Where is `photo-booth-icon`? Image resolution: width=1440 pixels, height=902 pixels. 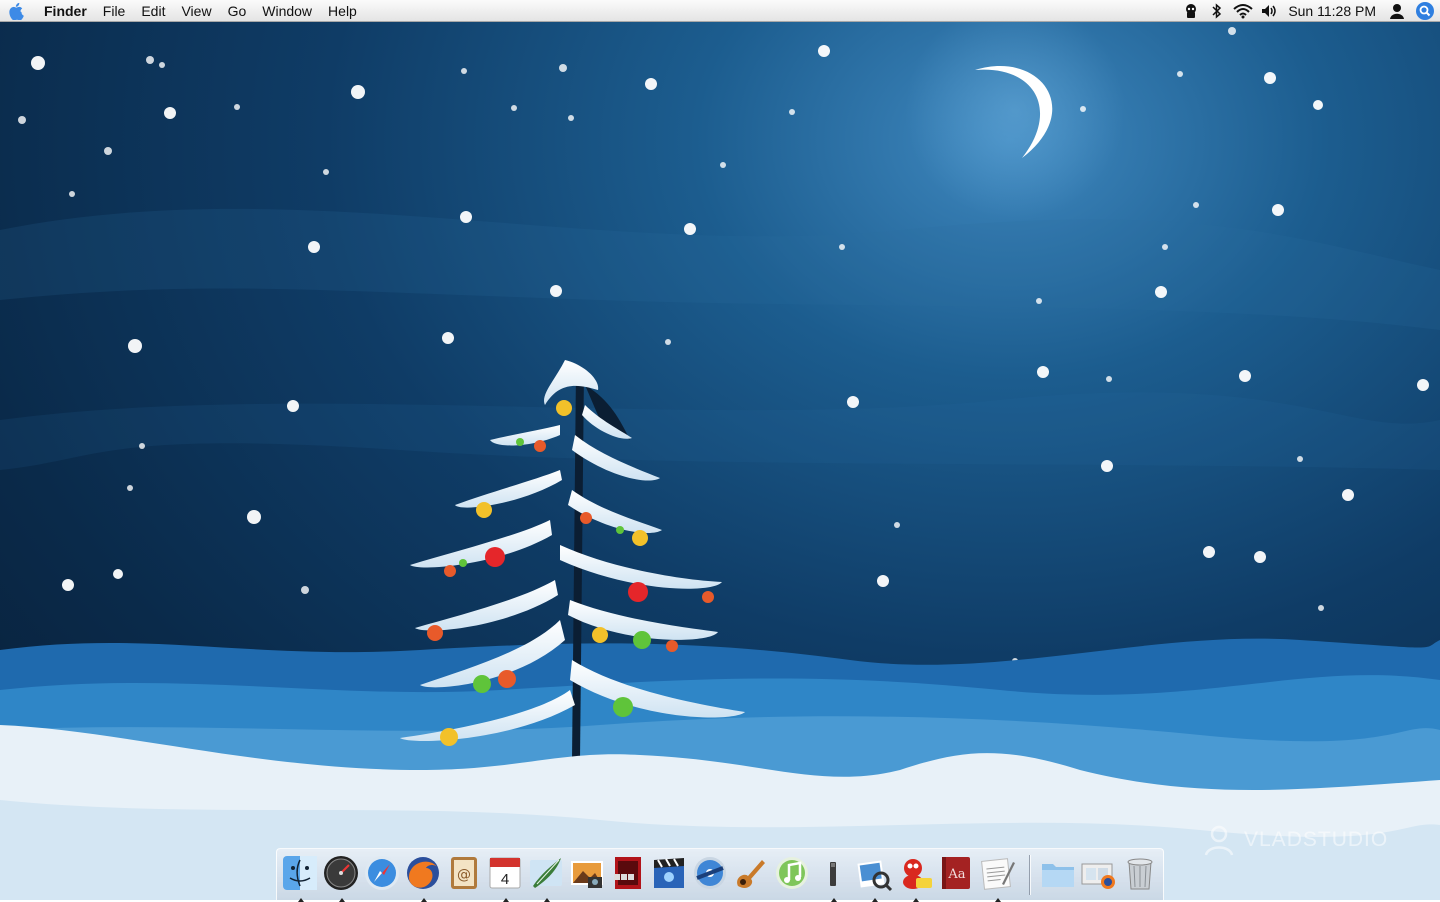
photo-booth-icon is located at coordinates (628, 873).